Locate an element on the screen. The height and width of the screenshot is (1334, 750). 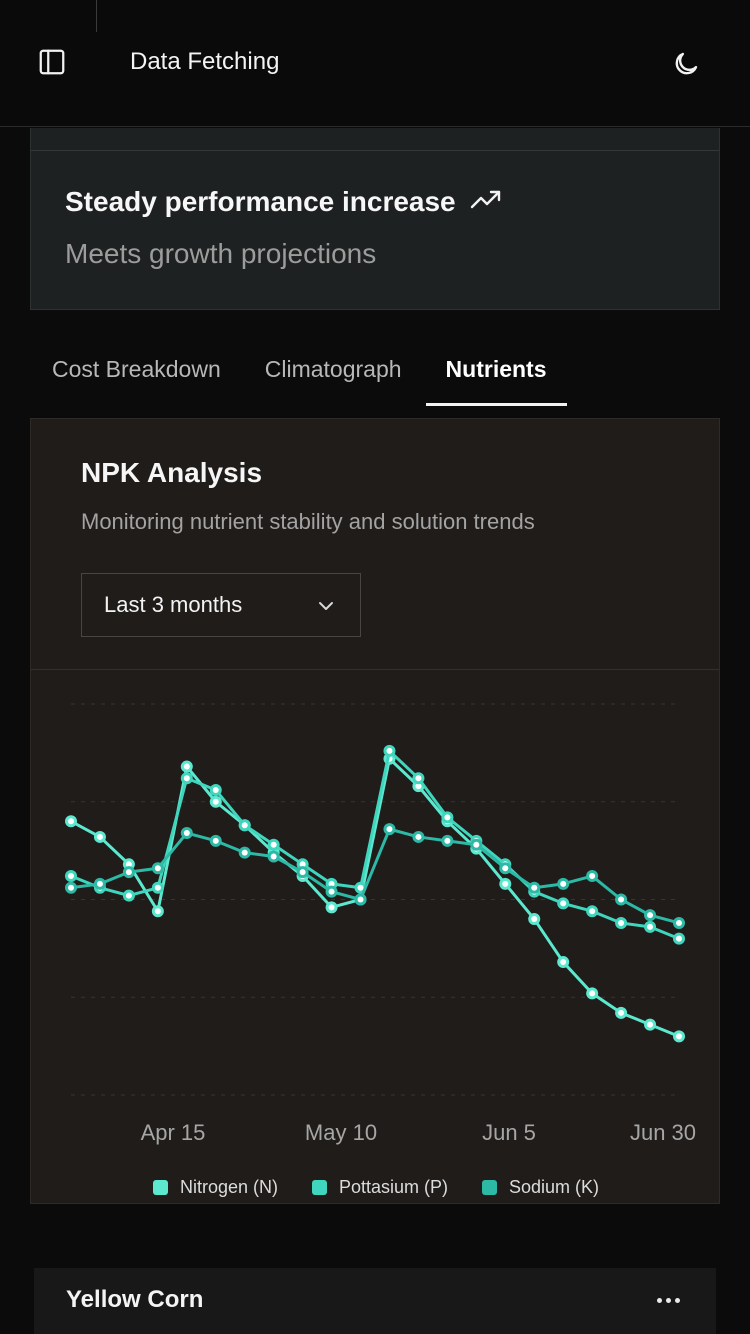
card-divider is located at coordinates (375, 150).